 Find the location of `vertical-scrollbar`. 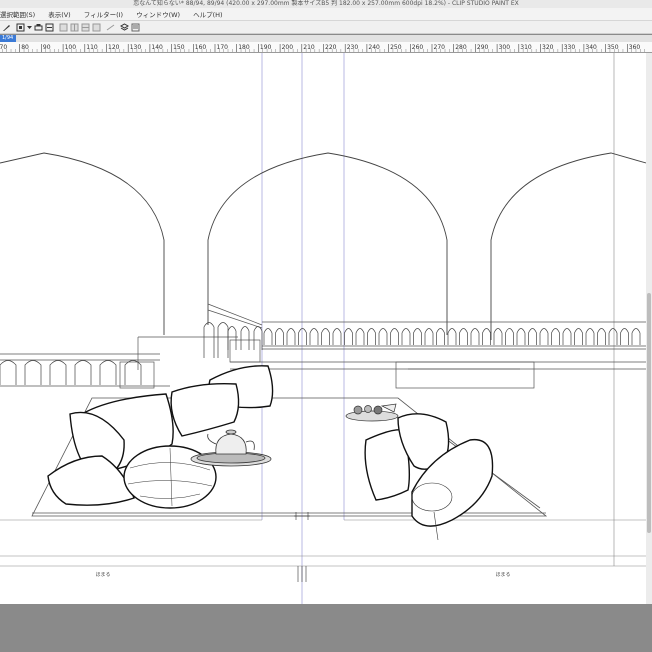

vertical-scrollbar is located at coordinates (649, 328).